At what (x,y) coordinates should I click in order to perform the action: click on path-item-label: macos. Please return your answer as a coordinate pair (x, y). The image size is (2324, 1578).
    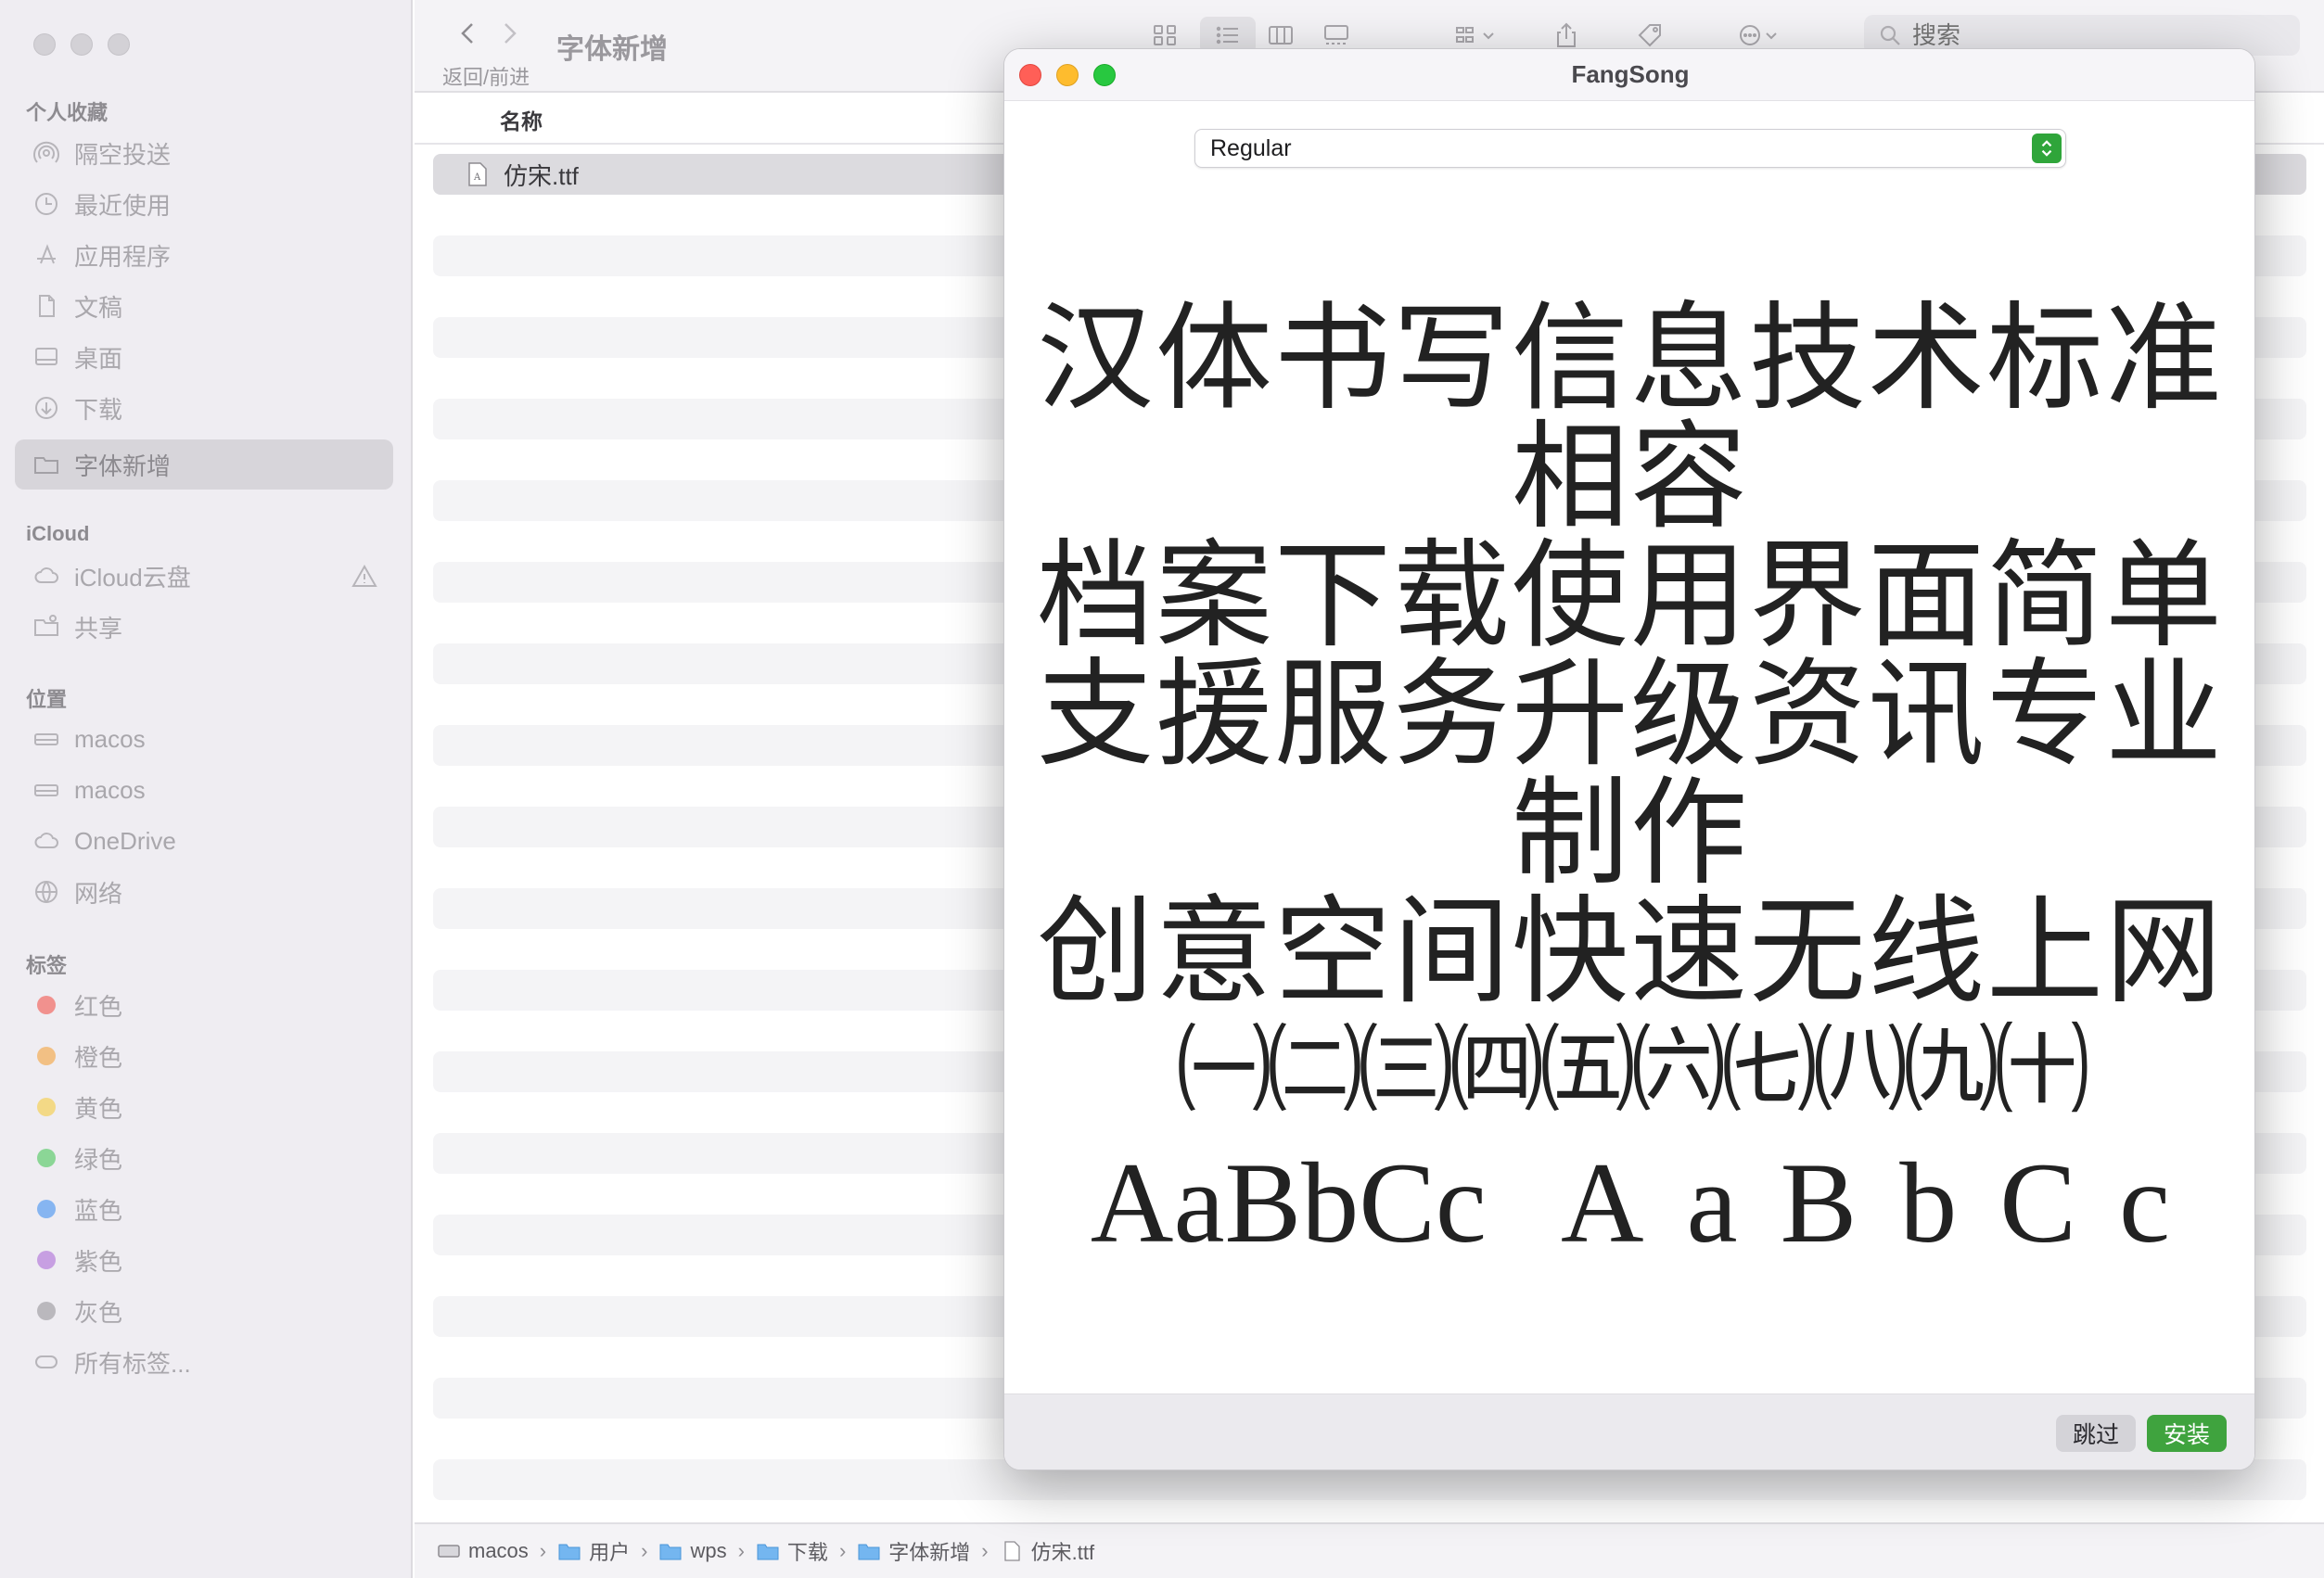
    Looking at the image, I should click on (498, 1550).